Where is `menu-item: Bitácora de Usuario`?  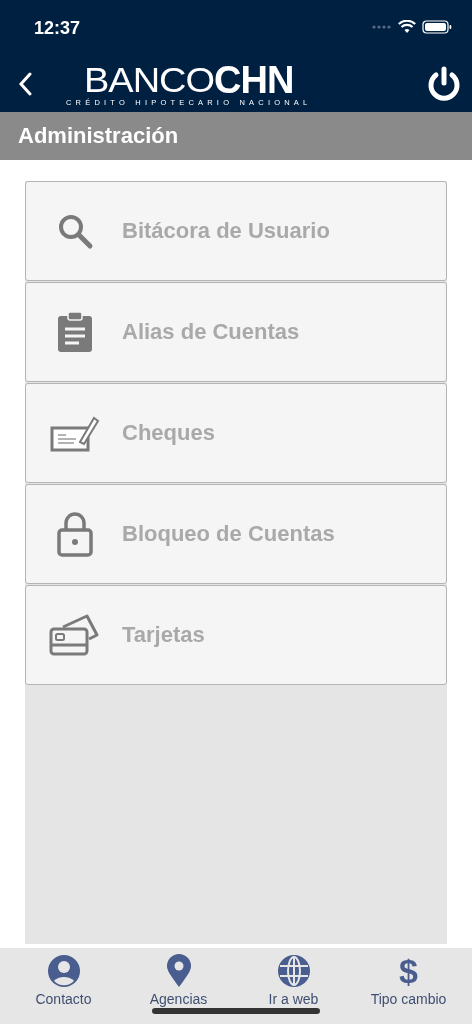
menu-item: Bitácora de Usuario is located at coordinates (236, 231).